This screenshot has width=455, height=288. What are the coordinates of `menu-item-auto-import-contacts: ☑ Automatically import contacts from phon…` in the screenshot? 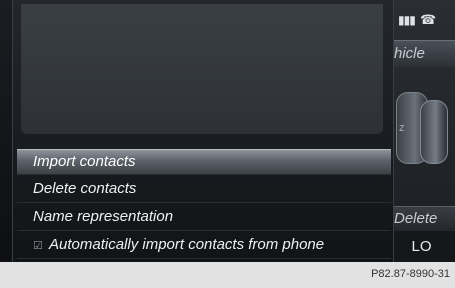 It's located at (204, 245).